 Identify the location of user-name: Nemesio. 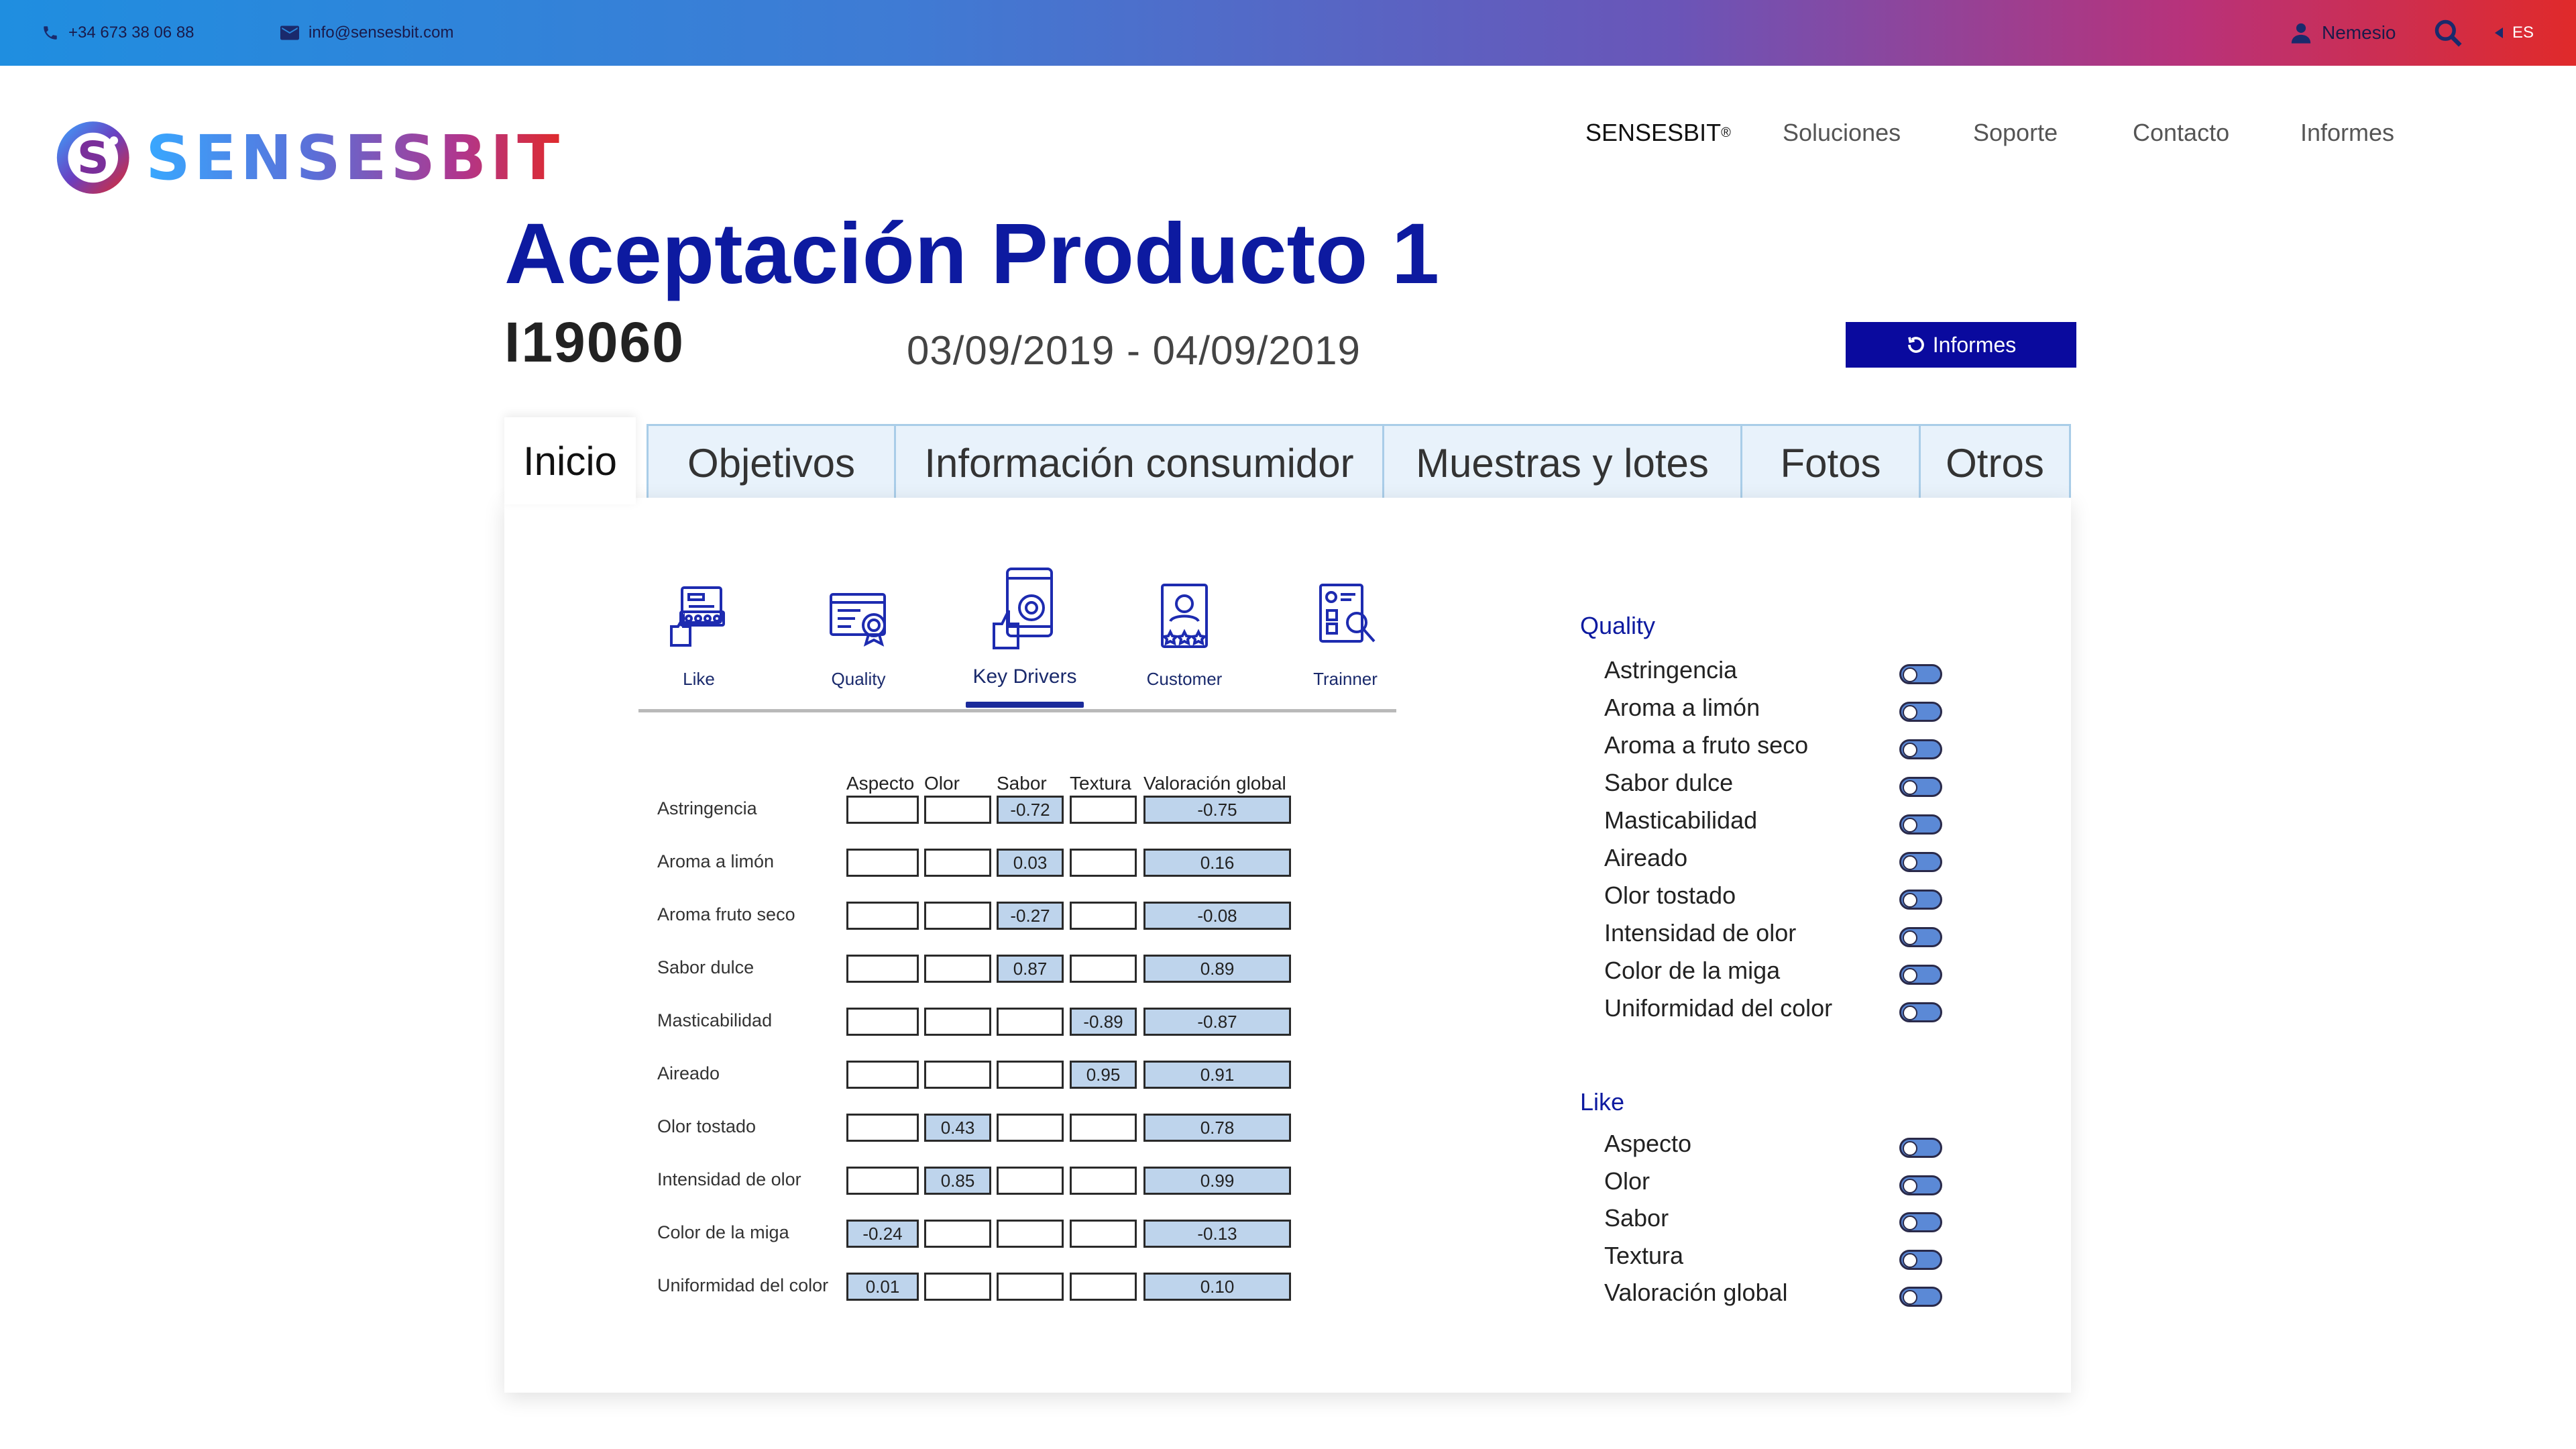
(2359, 32).